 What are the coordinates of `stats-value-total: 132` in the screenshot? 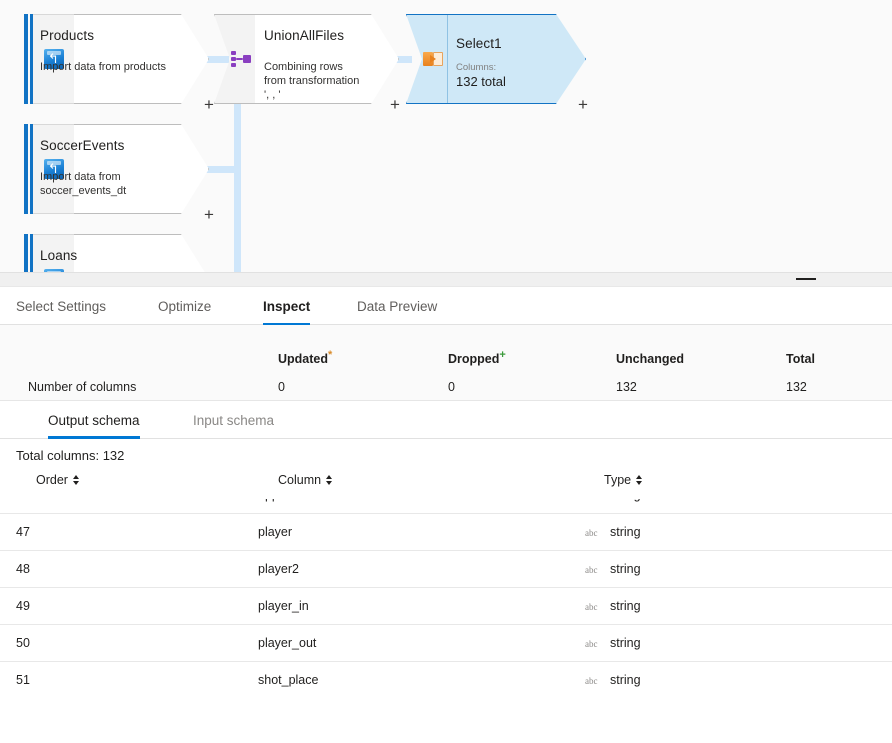 It's located at (796, 387).